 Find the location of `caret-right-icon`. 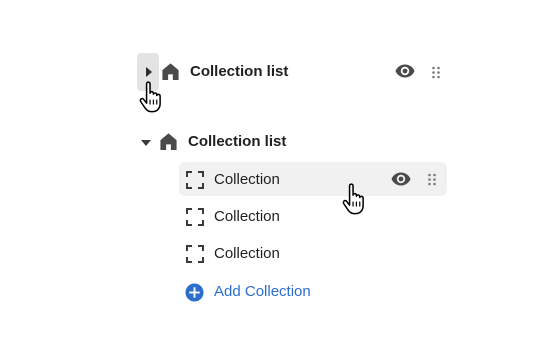

caret-right-icon is located at coordinates (149, 72).